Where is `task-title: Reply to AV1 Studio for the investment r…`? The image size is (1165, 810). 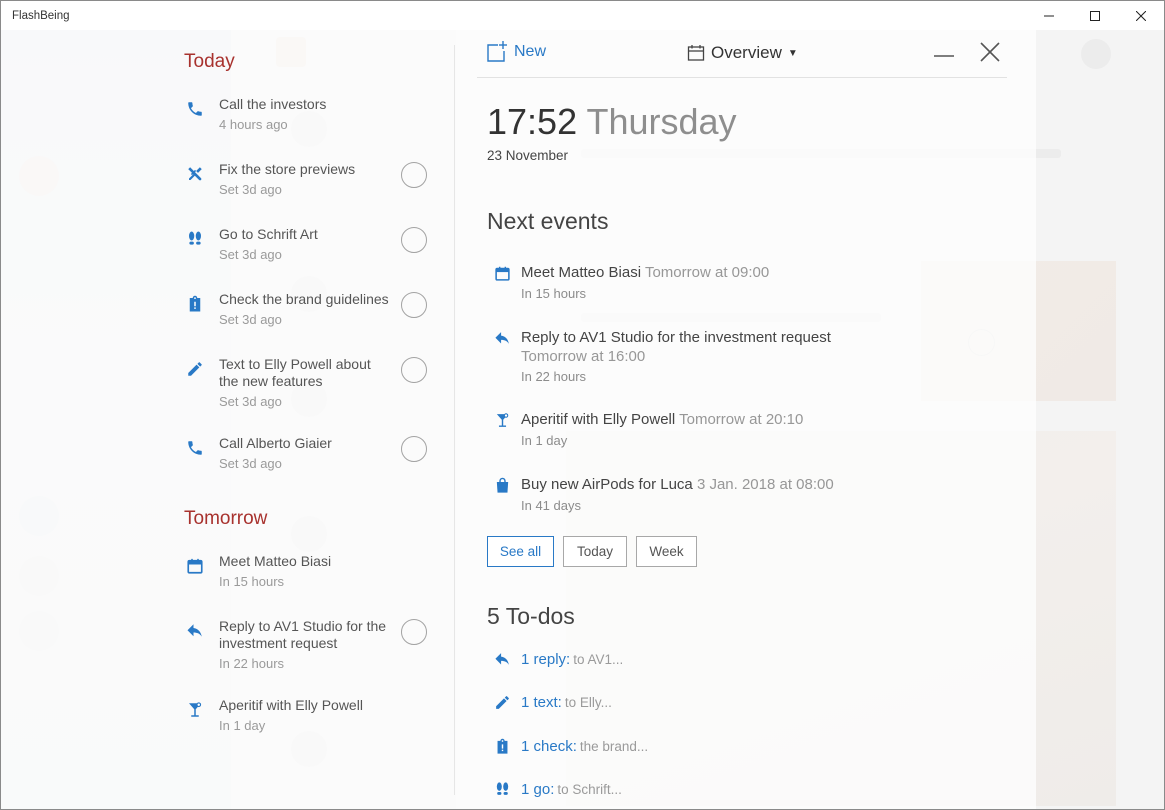 task-title: Reply to AV1 Studio for the investment r… is located at coordinates (303, 634).